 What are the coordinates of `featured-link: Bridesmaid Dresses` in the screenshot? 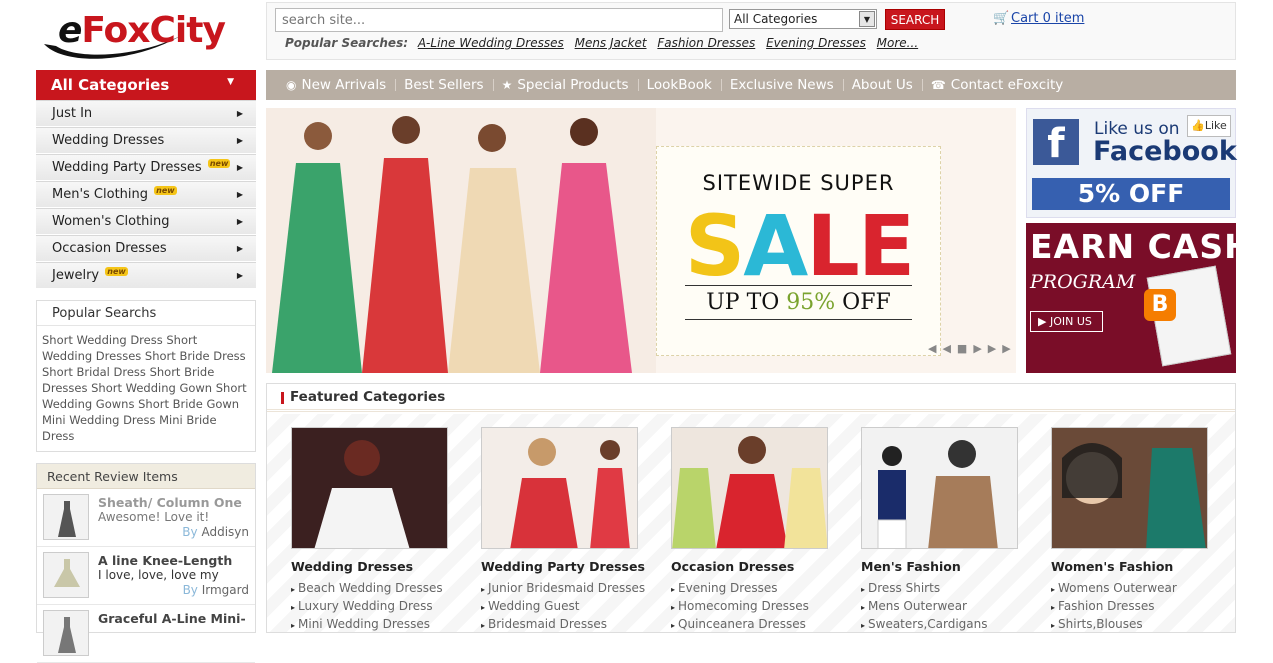 It's located at (571, 625).